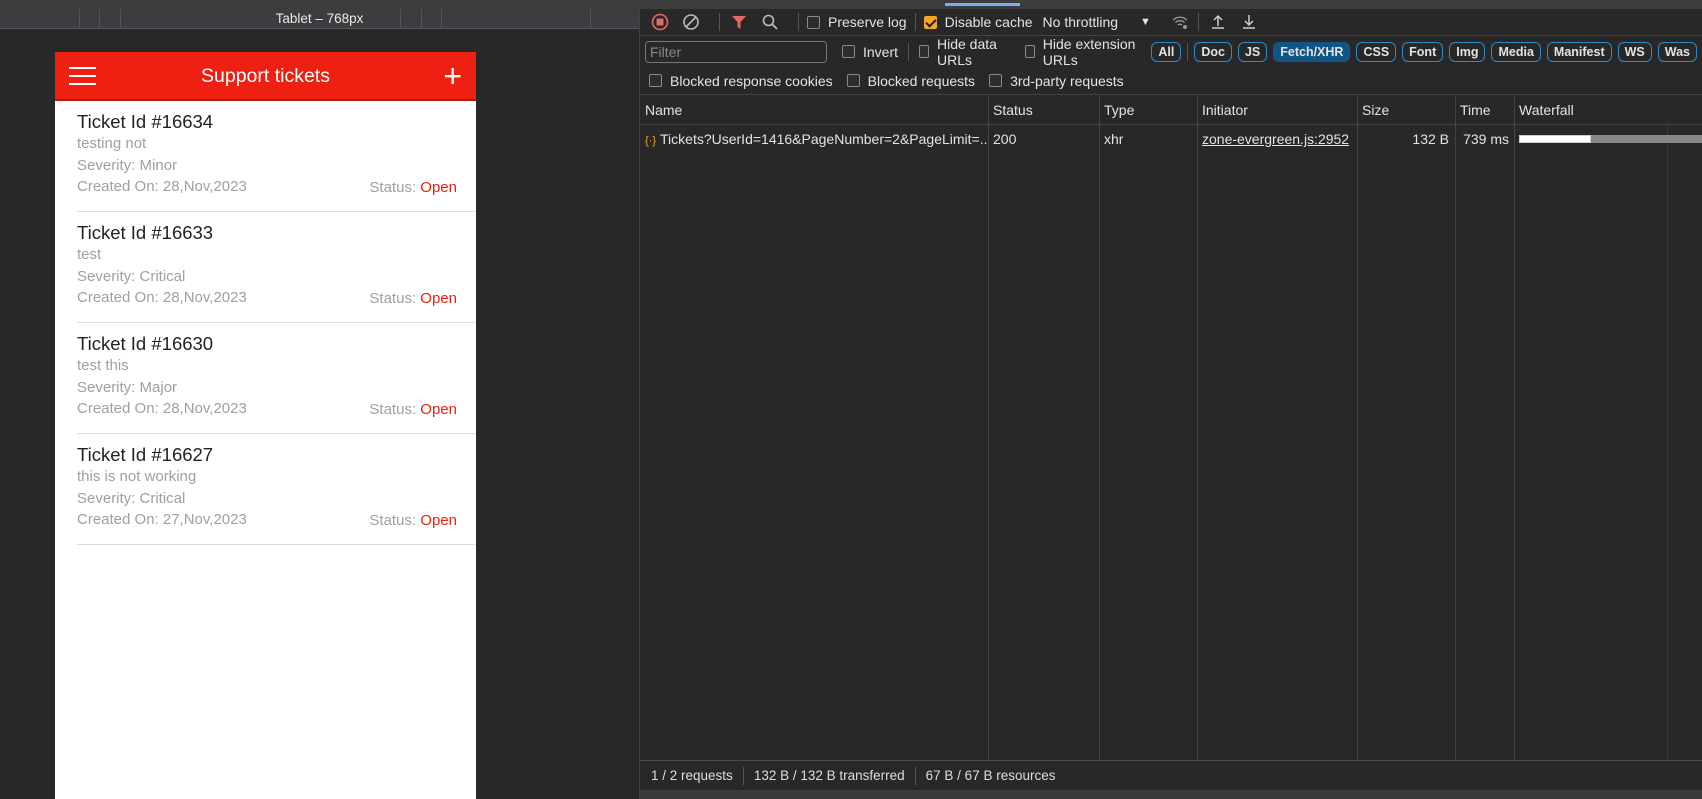 This screenshot has height=799, width=1702. What do you see at coordinates (1218, 22) in the screenshot?
I see `upload-icon` at bounding box center [1218, 22].